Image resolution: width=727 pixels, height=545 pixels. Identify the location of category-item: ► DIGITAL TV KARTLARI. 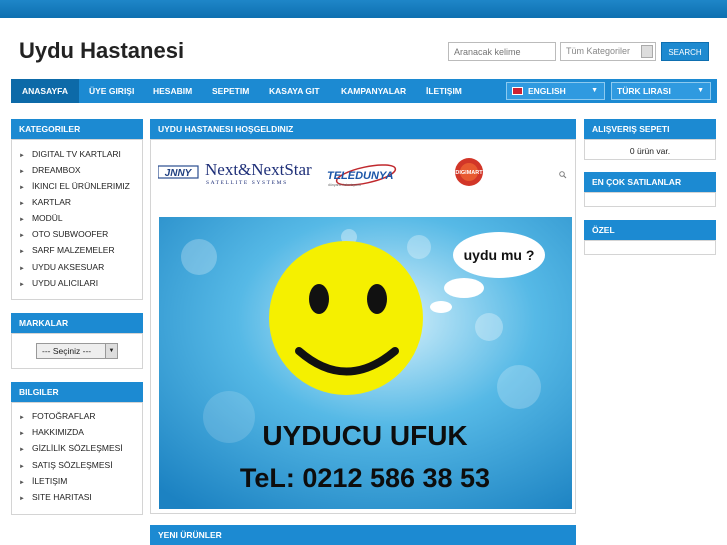
(70, 154).